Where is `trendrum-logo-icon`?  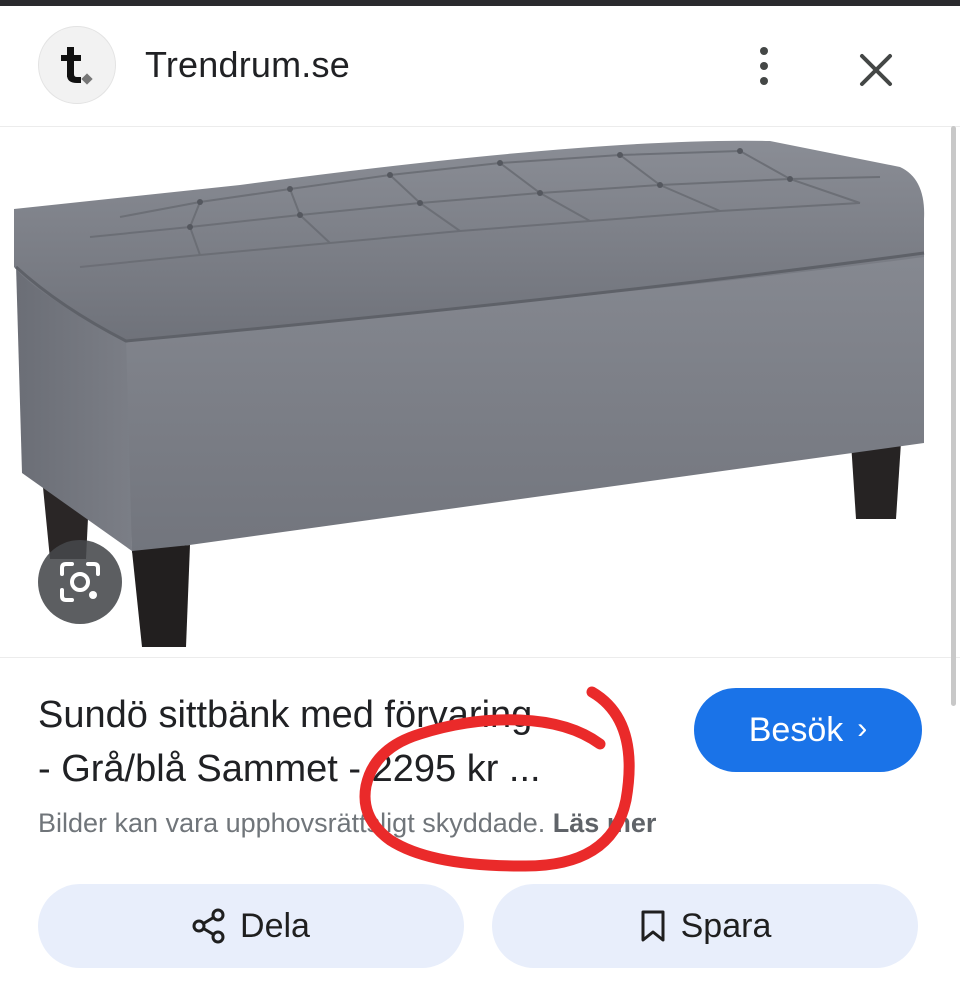
trendrum-logo-icon is located at coordinates (77, 66).